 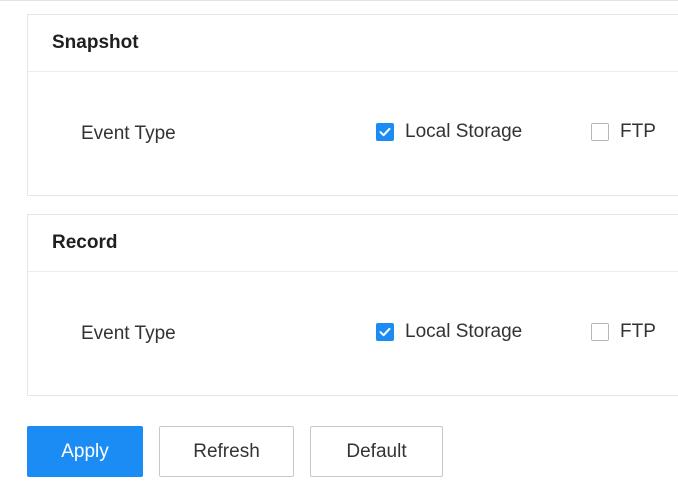 I want to click on record-local-storage-option: Local Storage, so click(x=449, y=332).